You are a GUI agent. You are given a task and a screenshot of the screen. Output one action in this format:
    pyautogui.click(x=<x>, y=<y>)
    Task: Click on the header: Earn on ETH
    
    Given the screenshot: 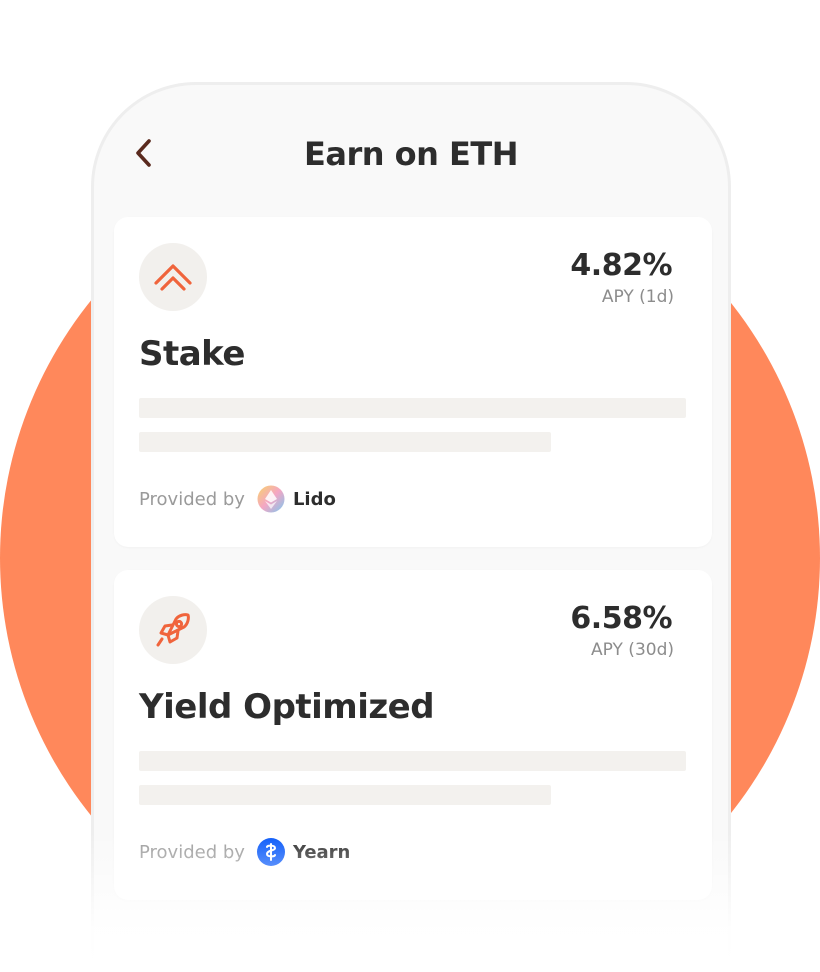 What is the action you would take?
    pyautogui.click(x=411, y=155)
    